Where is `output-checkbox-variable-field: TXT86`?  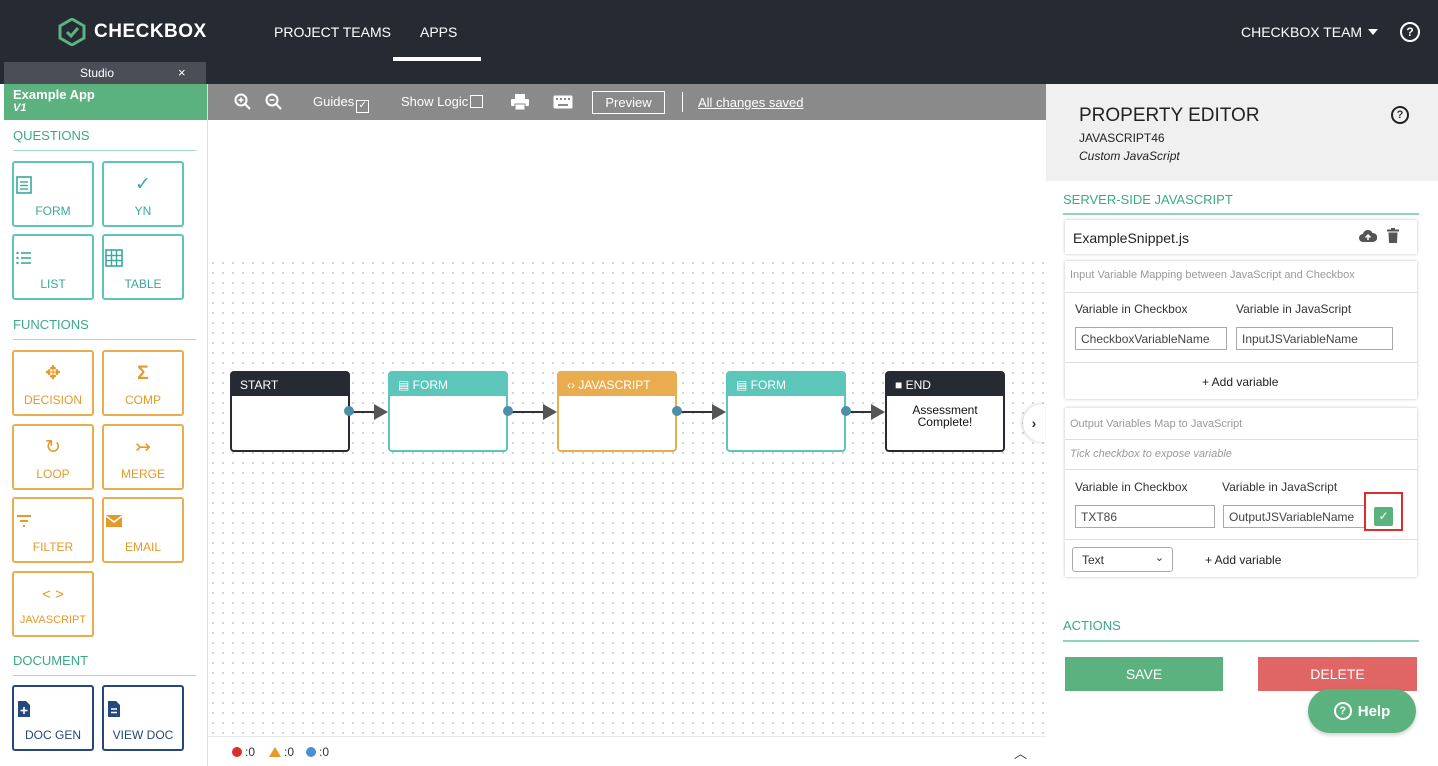 output-checkbox-variable-field: TXT86 is located at coordinates (1145, 516).